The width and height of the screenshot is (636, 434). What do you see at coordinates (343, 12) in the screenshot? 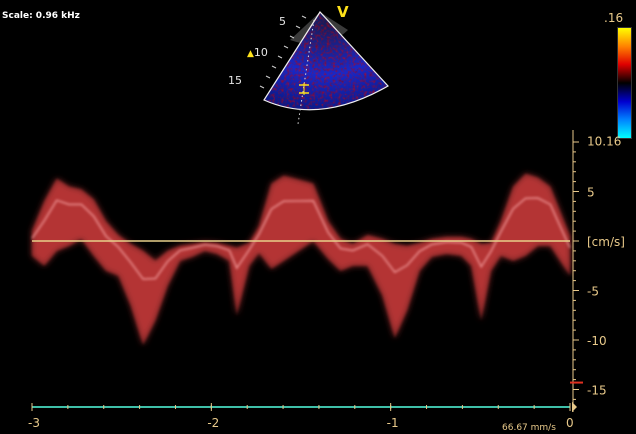
I see `view-marker: V` at bounding box center [343, 12].